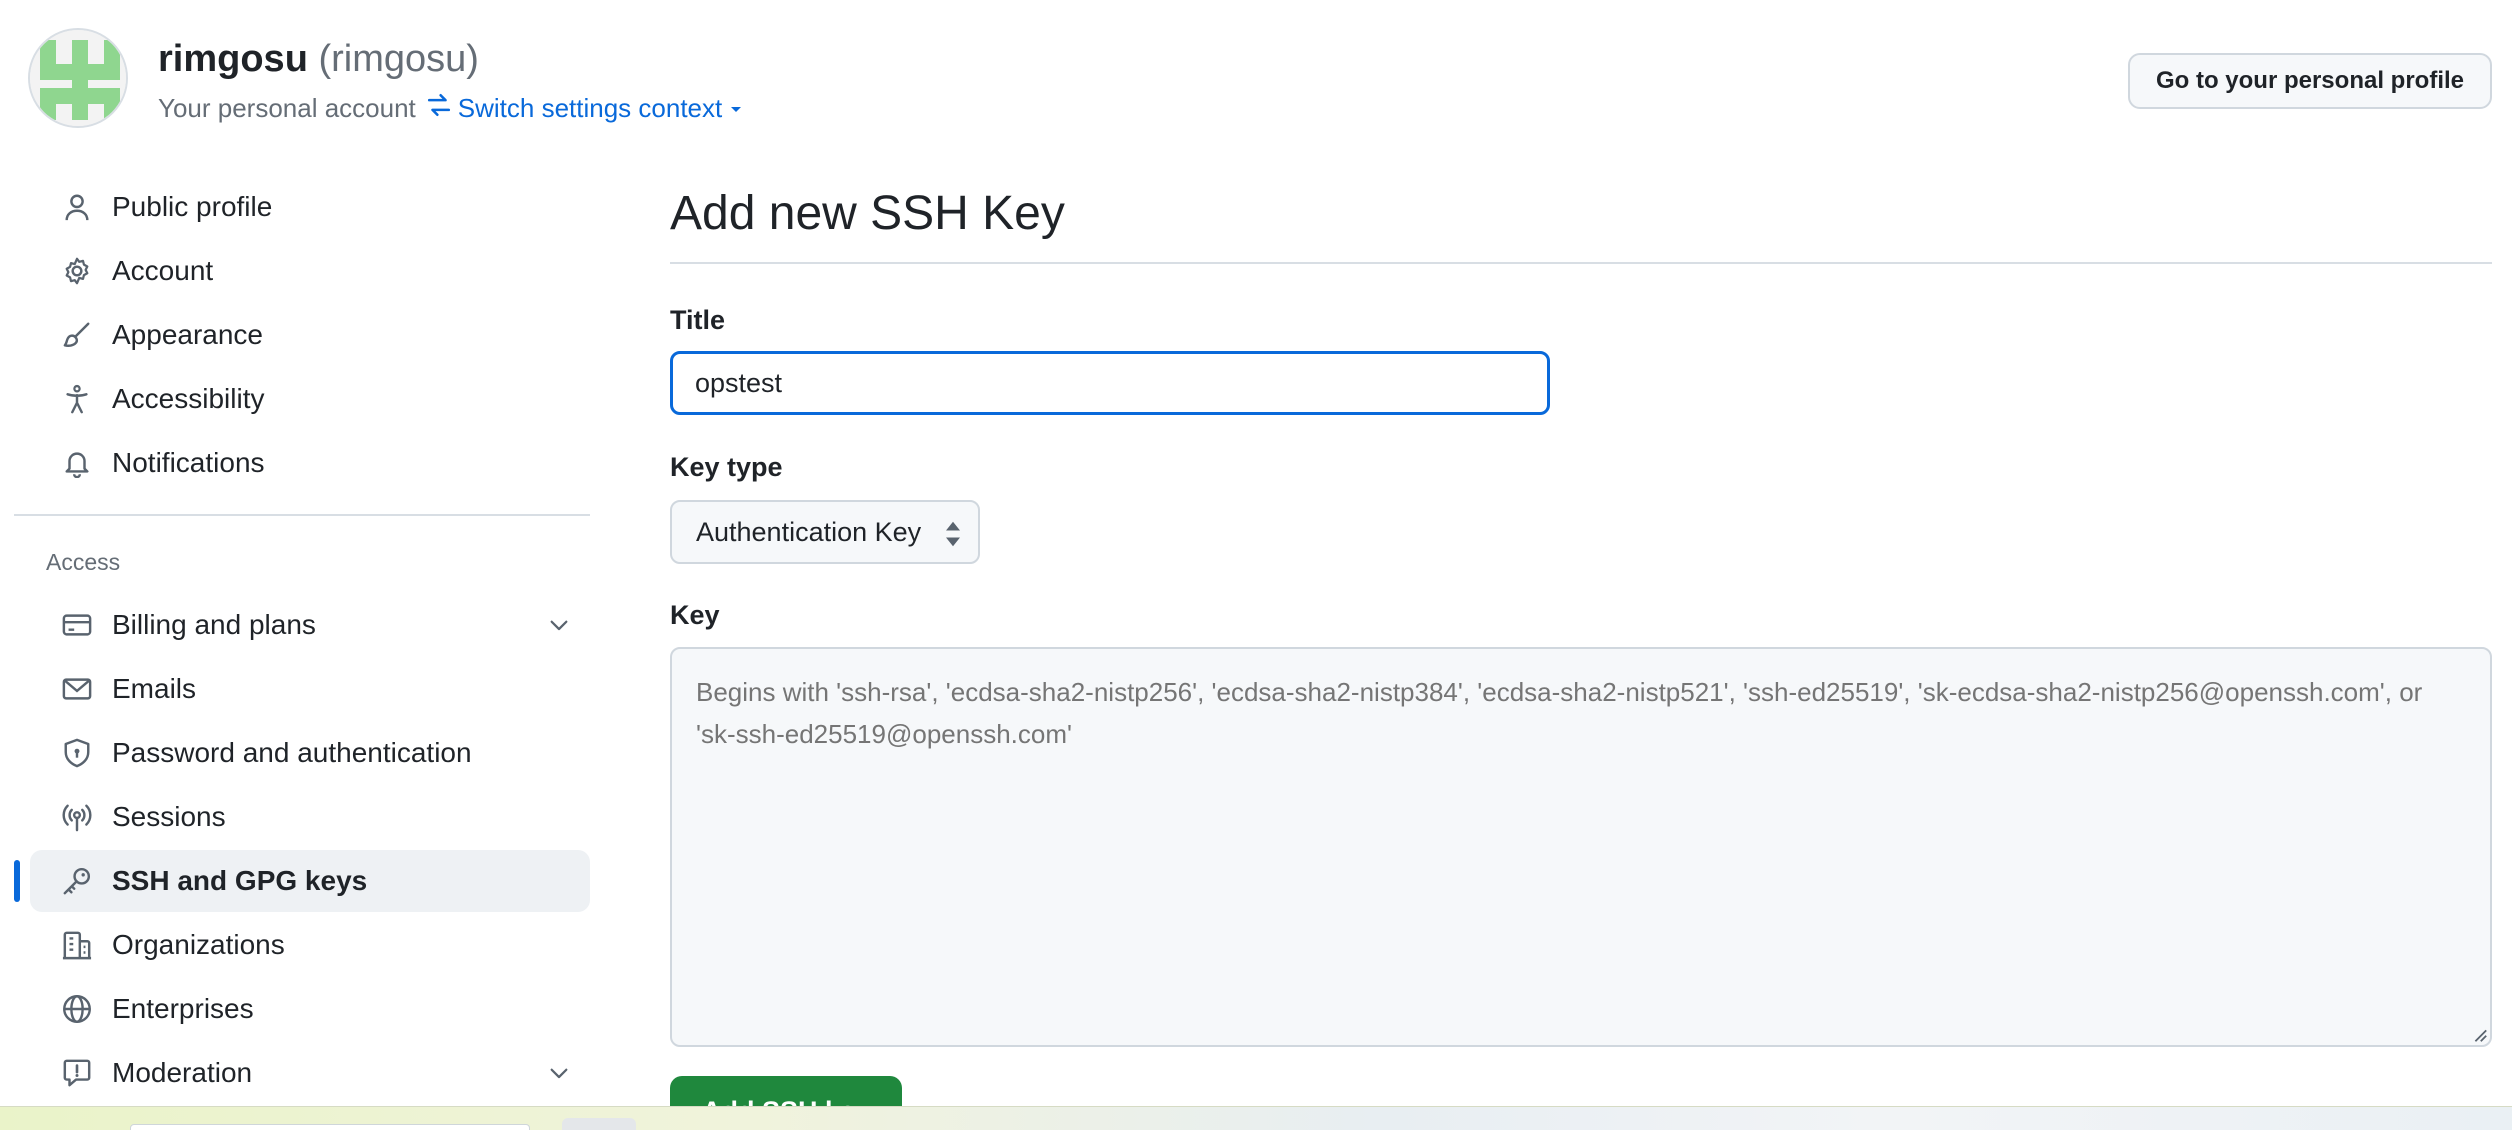  I want to click on credit-card-icon, so click(77, 625).